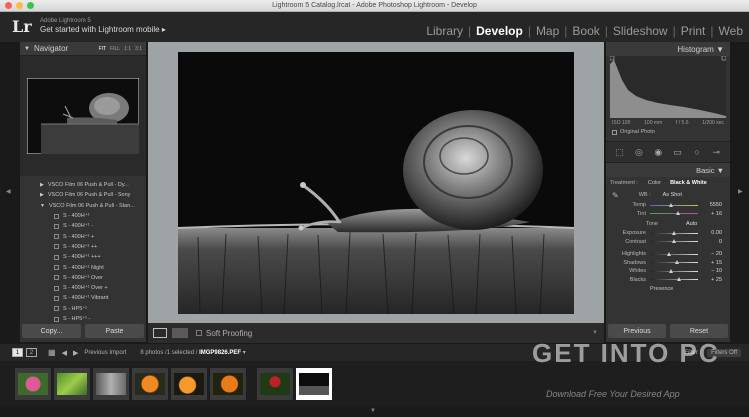 The image size is (749, 417). What do you see at coordinates (668, 132) in the screenshot?
I see `original-photo-row: Original Photo` at bounding box center [668, 132].